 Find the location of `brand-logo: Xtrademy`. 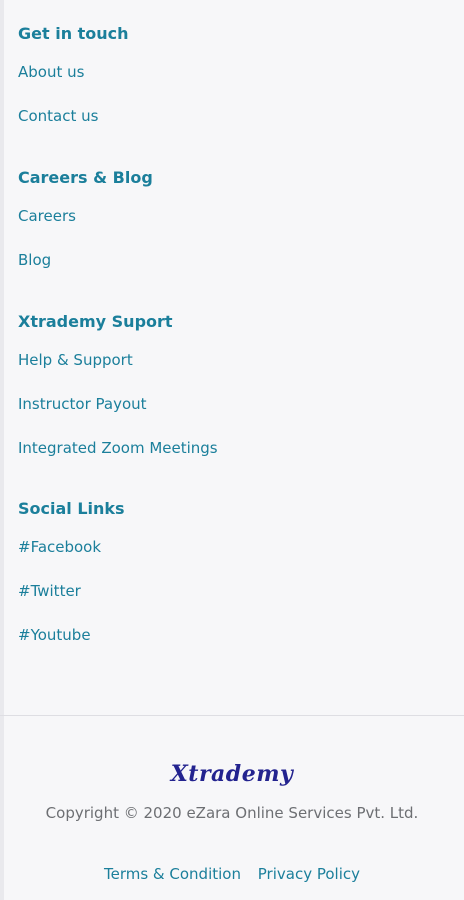

brand-logo: Xtrademy is located at coordinates (232, 774).